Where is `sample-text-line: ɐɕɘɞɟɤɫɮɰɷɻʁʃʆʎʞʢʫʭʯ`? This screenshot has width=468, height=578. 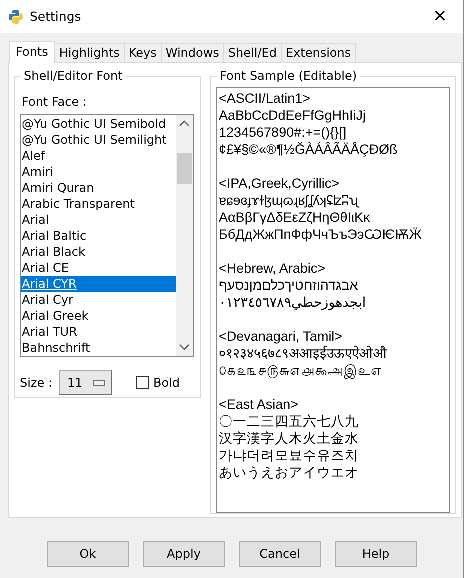 sample-text-line: ɐɕɘɞɟɤɫɮɰɷɻʁʃʆʎʞʢʫʭʯ is located at coordinates (290, 200).